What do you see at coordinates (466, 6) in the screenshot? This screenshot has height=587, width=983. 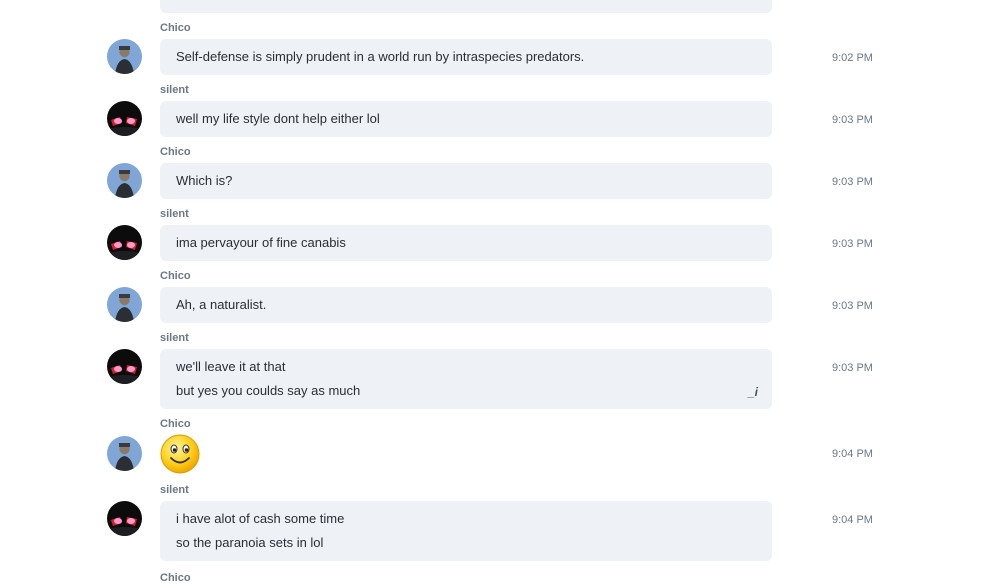 I see `previous-message-bubble` at bounding box center [466, 6].